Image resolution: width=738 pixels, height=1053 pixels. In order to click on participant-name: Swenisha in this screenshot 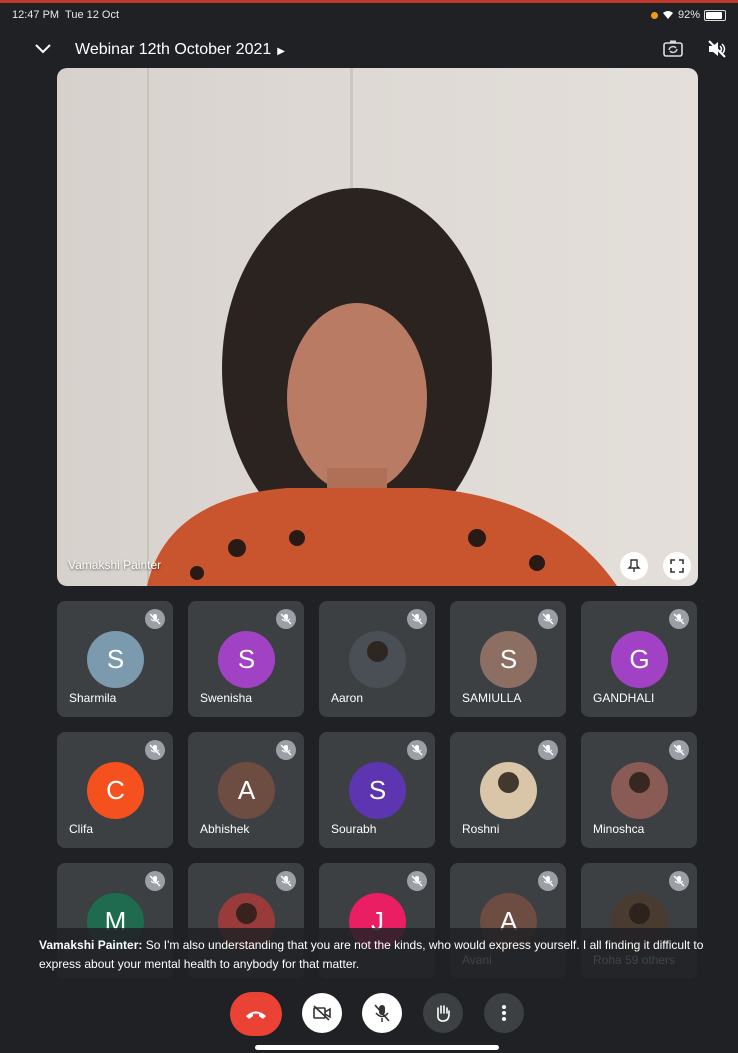, I will do `click(226, 698)`.